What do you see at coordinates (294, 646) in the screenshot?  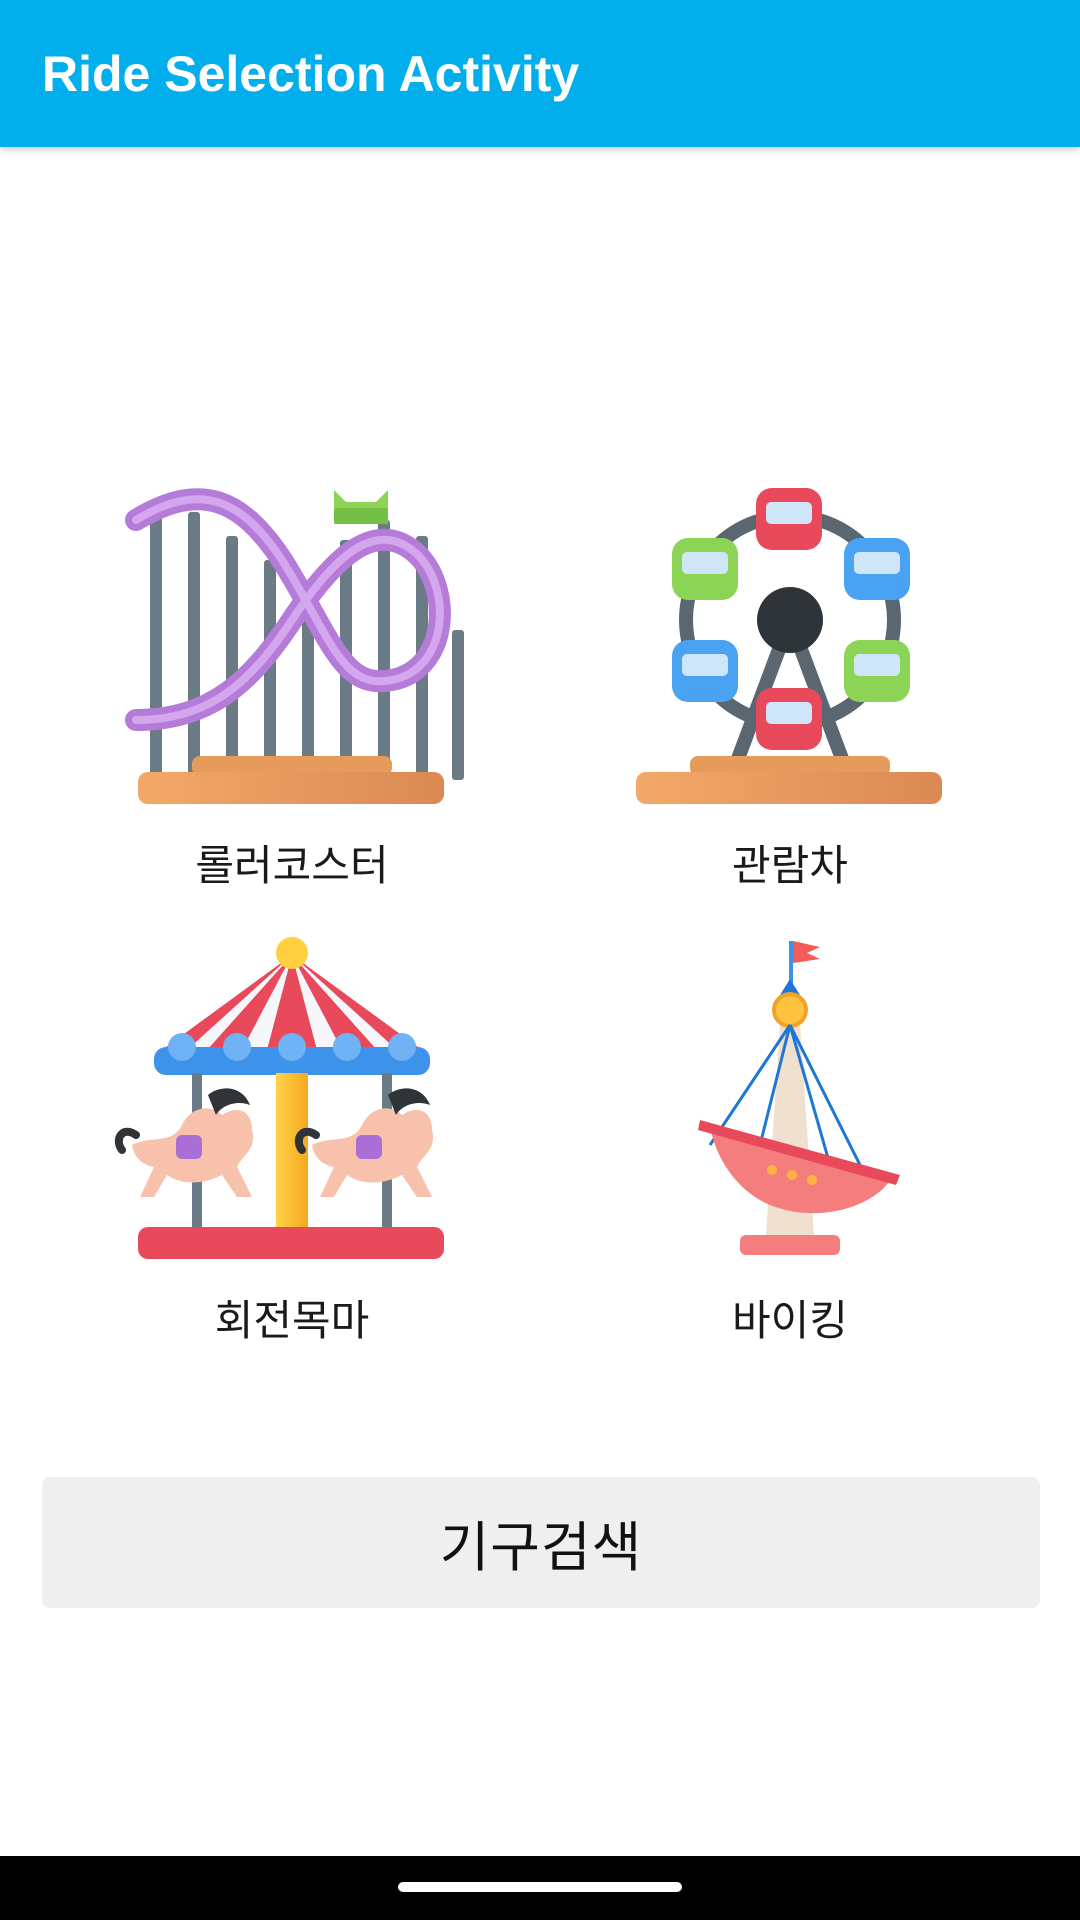 I see `roller-coaster-icon` at bounding box center [294, 646].